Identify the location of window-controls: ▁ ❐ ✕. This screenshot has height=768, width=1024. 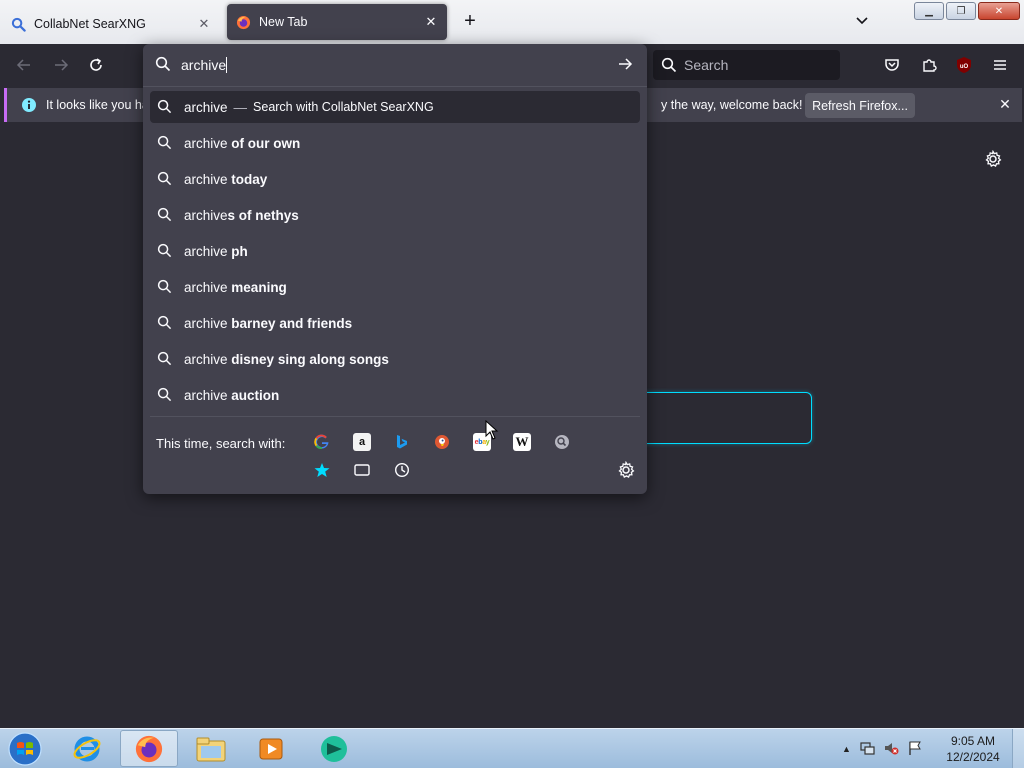
(967, 11).